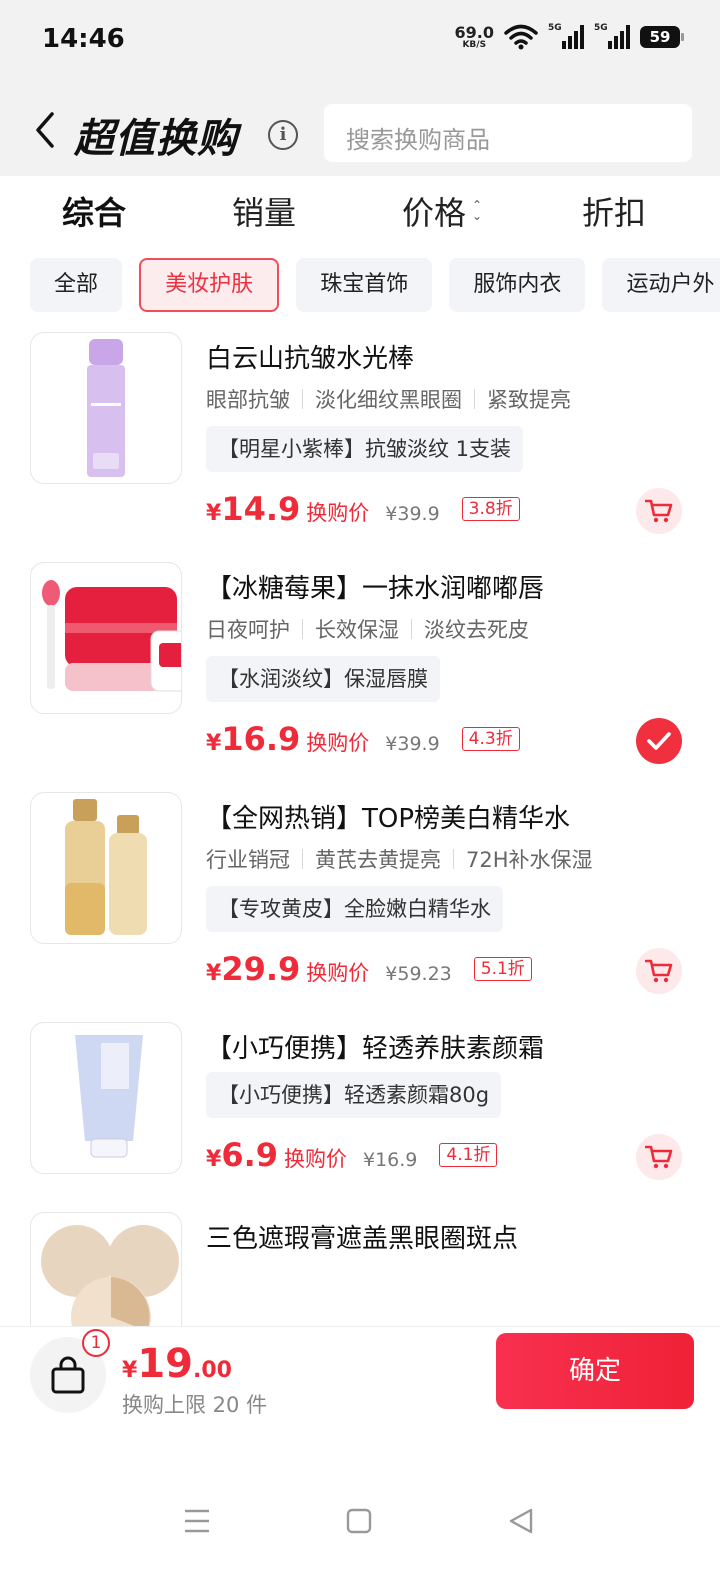 Image resolution: width=720 pixels, height=1584 pixels. Describe the element at coordinates (360, 1381) in the screenshot. I see `checkout-bar: 1 ¥ 19 .00 换购上限 20 件 确定` at that location.